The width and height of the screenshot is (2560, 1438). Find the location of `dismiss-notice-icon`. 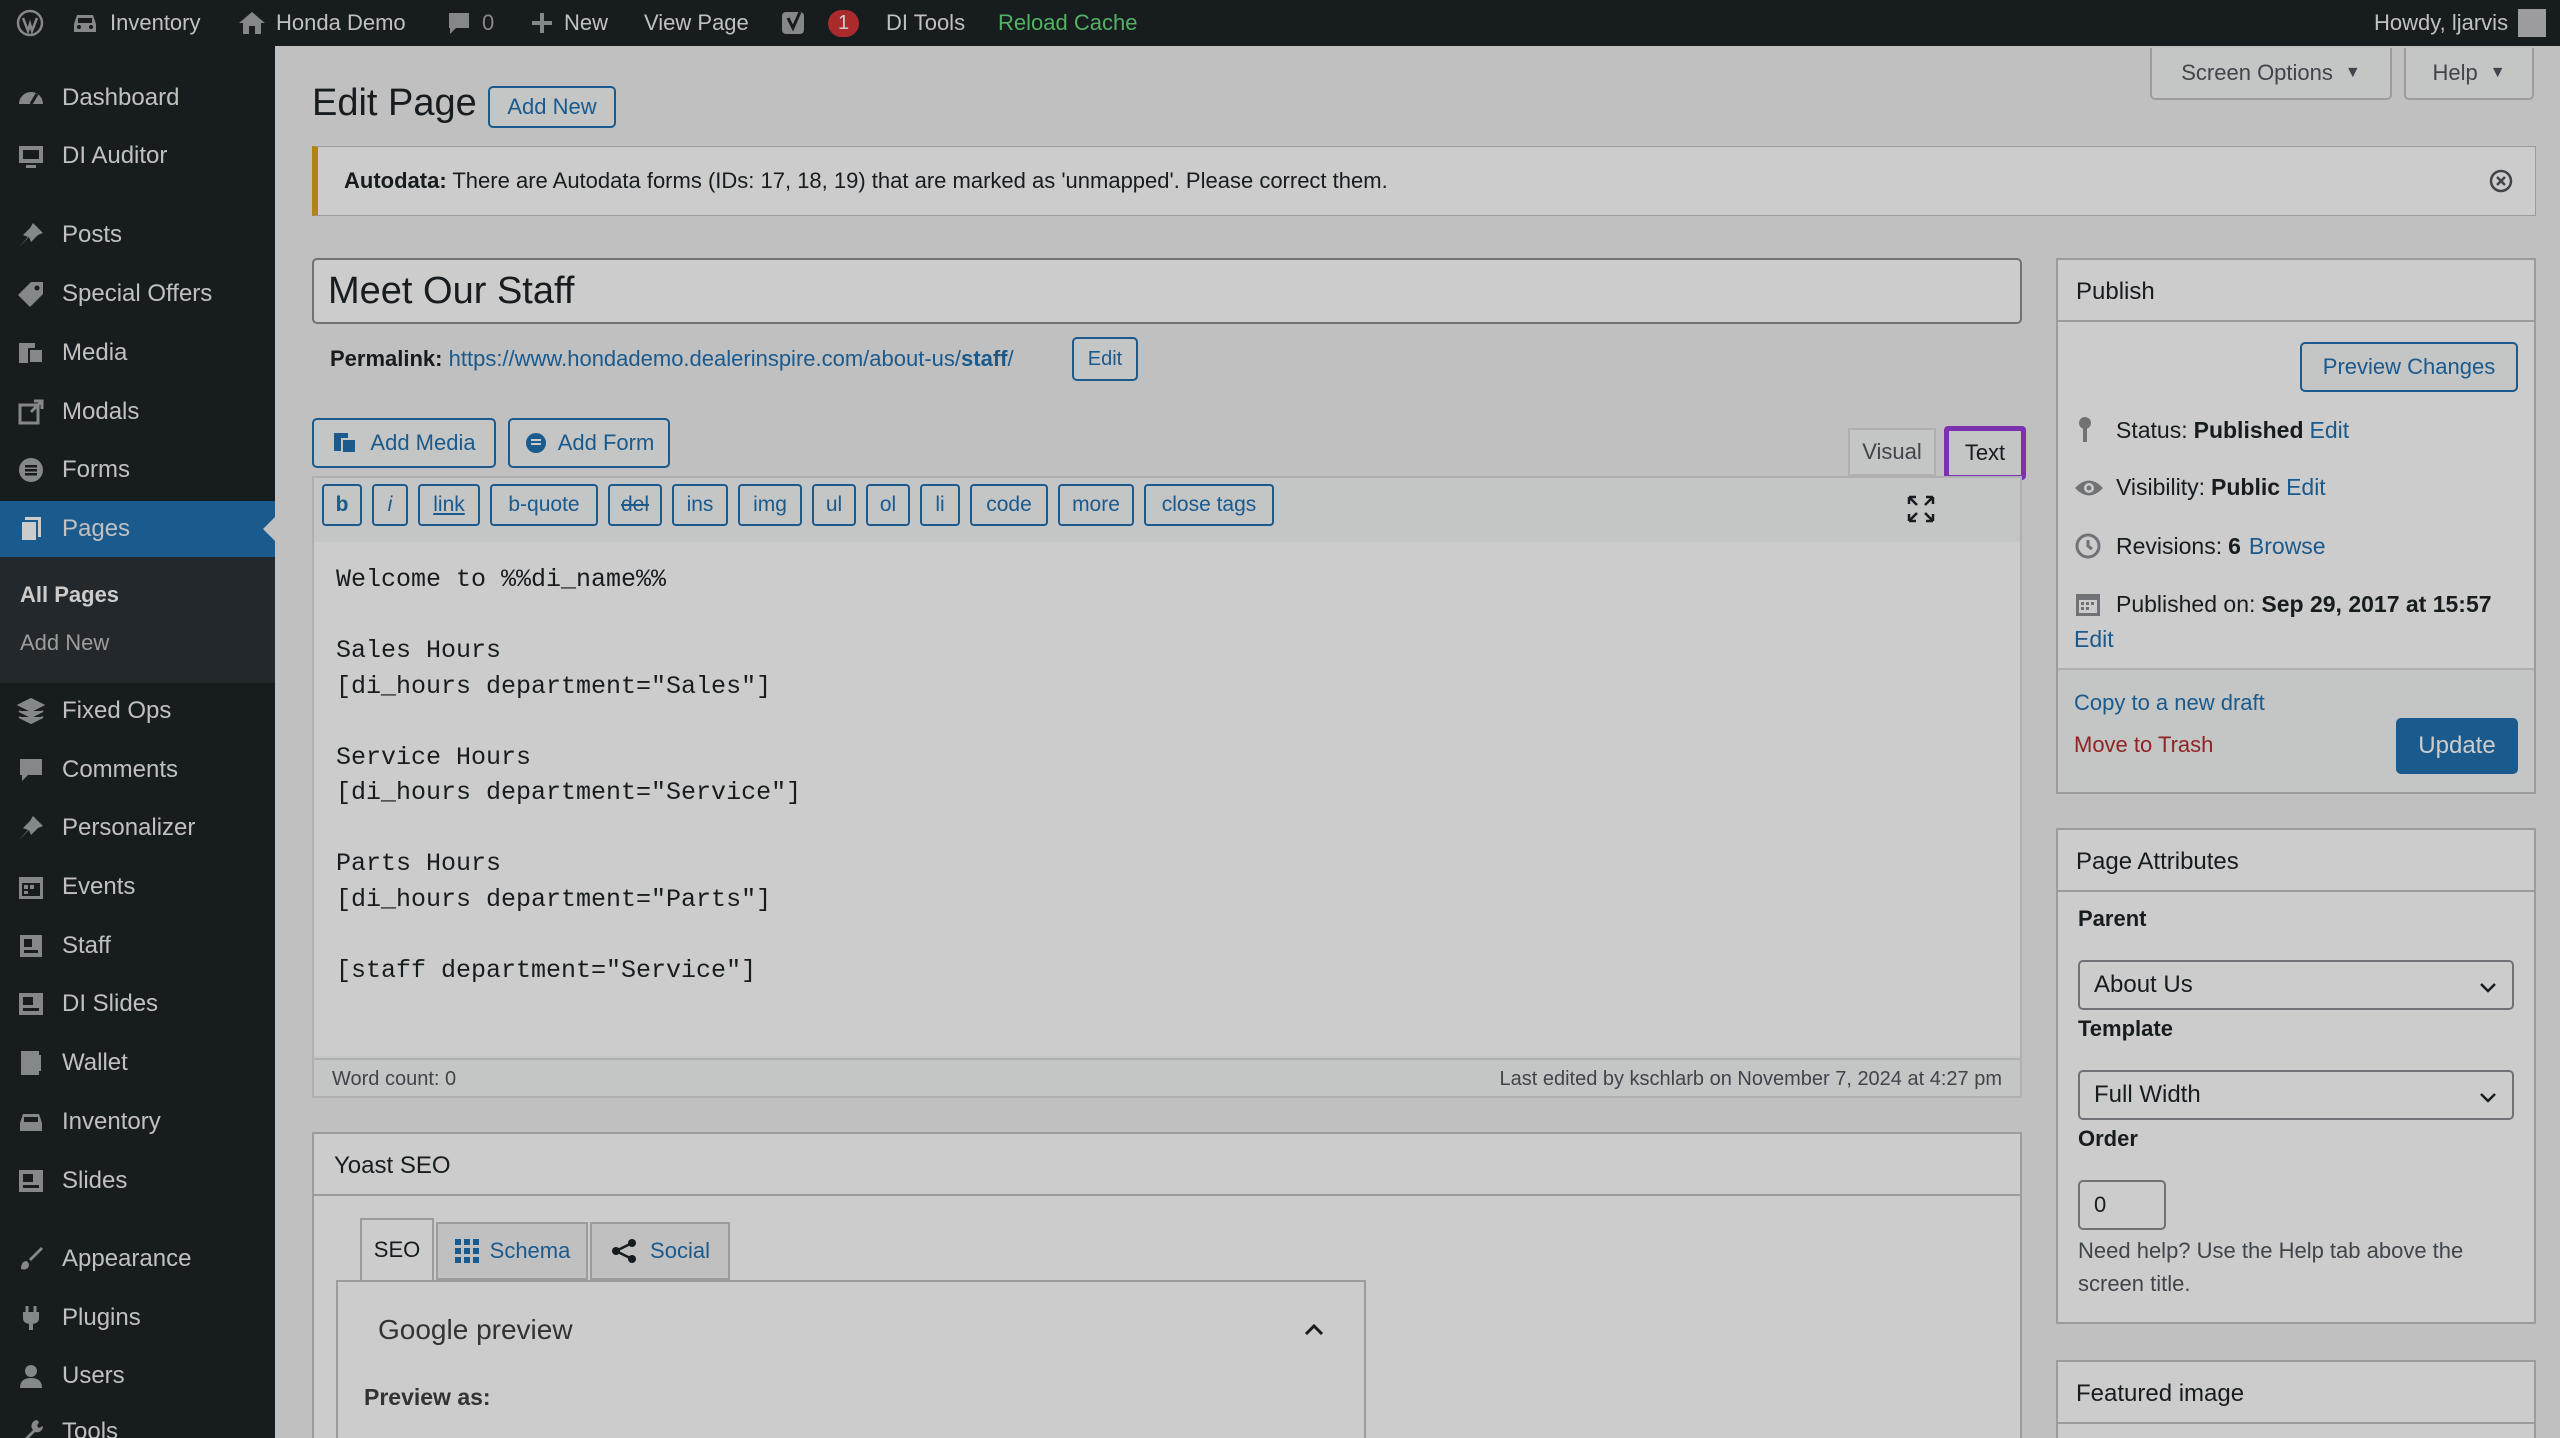

dismiss-notice-icon is located at coordinates (2501, 183).